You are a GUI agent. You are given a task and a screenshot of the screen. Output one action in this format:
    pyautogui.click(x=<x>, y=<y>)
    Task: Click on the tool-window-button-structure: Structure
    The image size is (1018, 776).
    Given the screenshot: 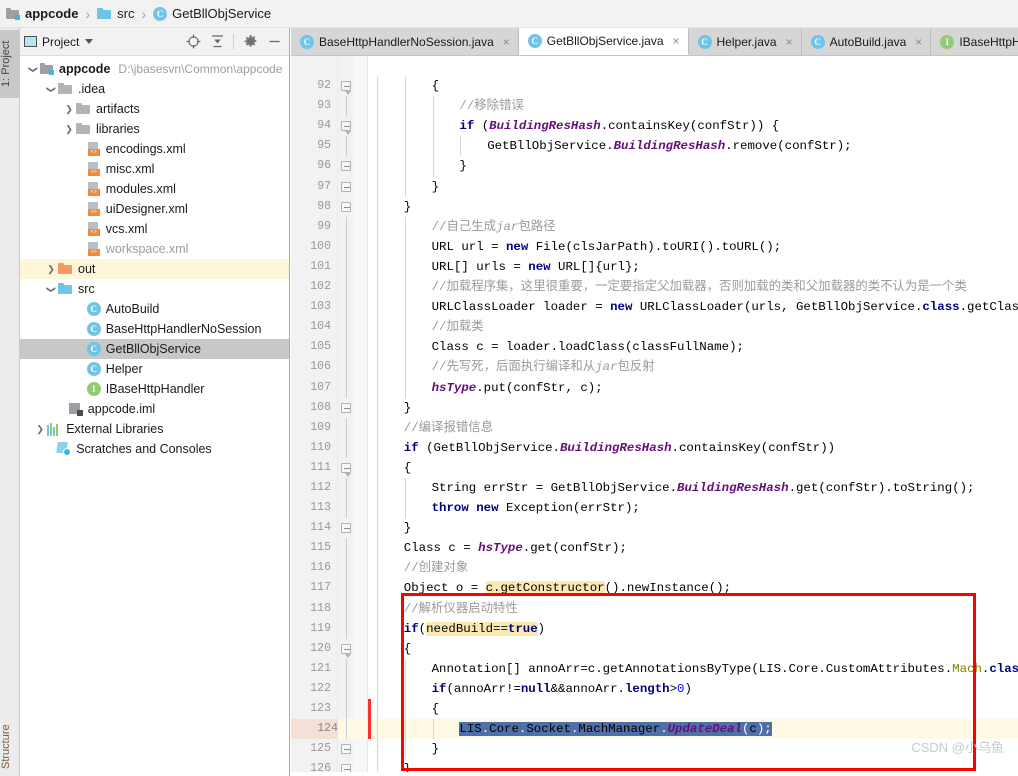 What is the action you would take?
    pyautogui.click(x=10, y=747)
    